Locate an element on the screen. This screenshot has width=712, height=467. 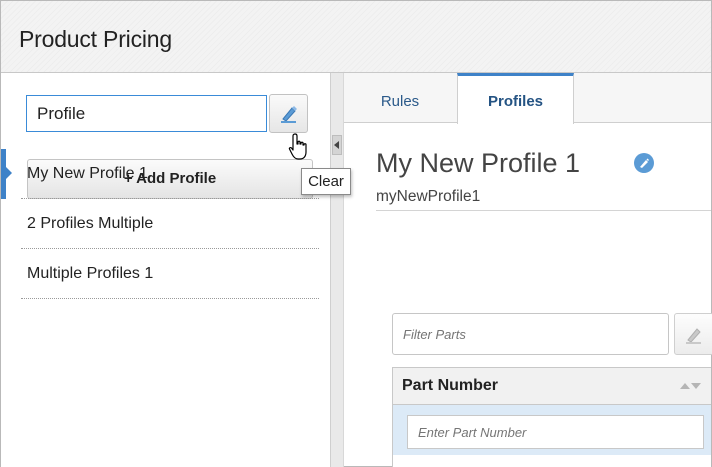
hand-pointer-icon is located at coordinates (297, 146).